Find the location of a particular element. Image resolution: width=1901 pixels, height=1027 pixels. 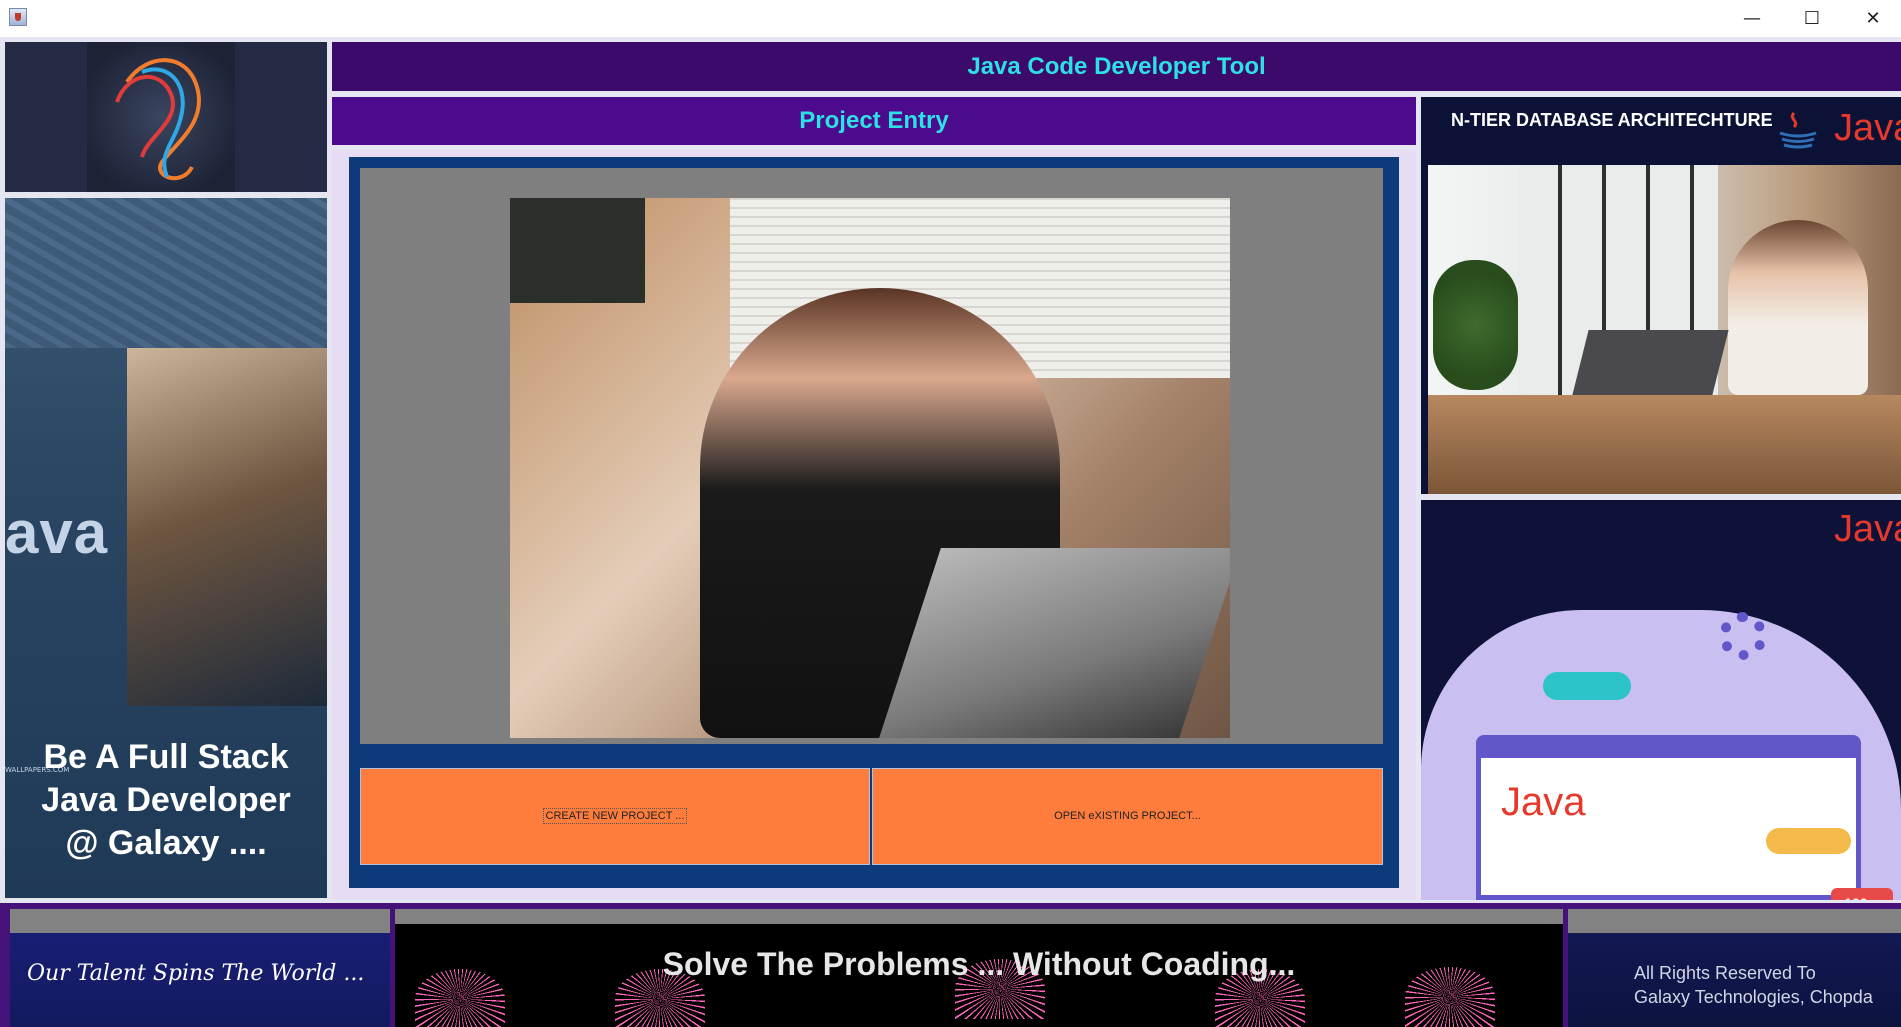

rights-line-1: All Rights Reserved To is located at coordinates (1725, 973).